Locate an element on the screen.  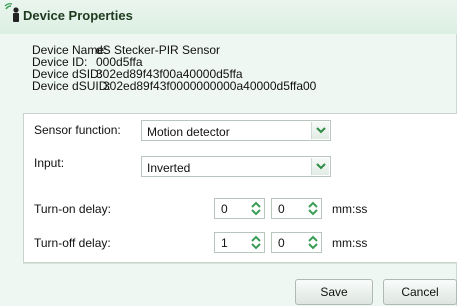
turn-on-delay-label: Turn-on delay: is located at coordinates (72, 209).